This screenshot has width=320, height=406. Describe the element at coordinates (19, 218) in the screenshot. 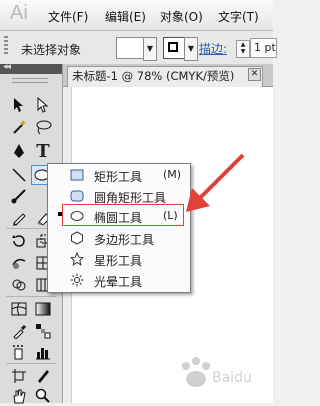

I see `pencil-tool-icon` at that location.